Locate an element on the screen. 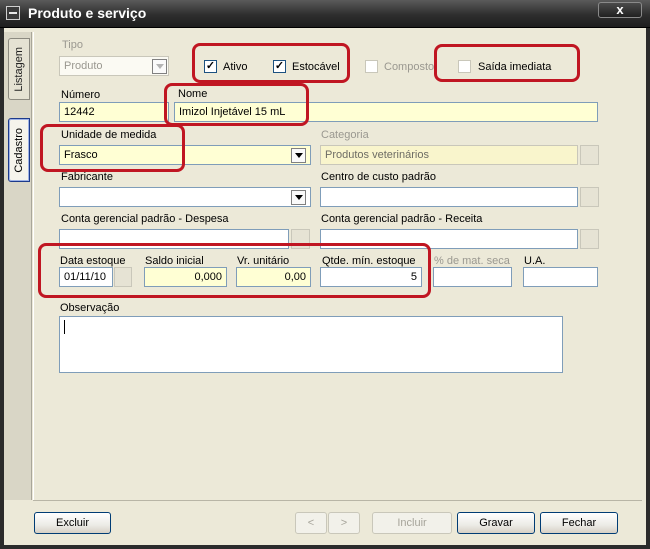 Image resolution: width=650 pixels, height=549 pixels. text-caret is located at coordinates (64, 327).